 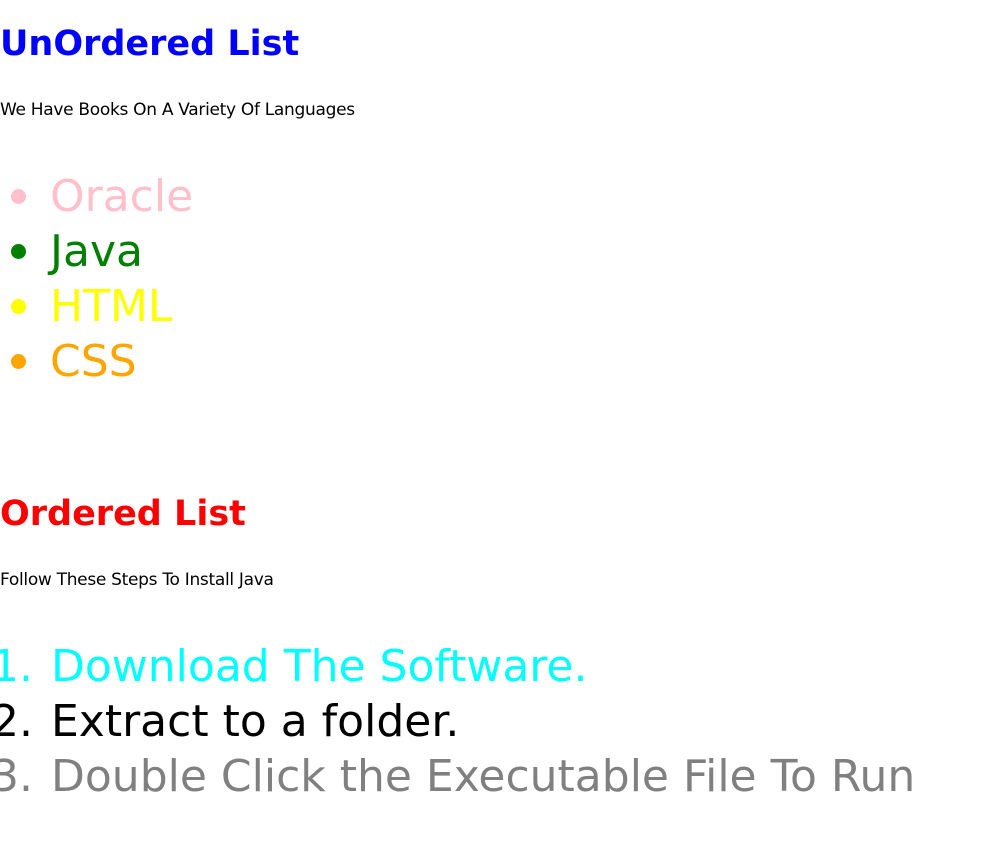 I want to click on list-item-label: CSS, so click(x=93, y=361).